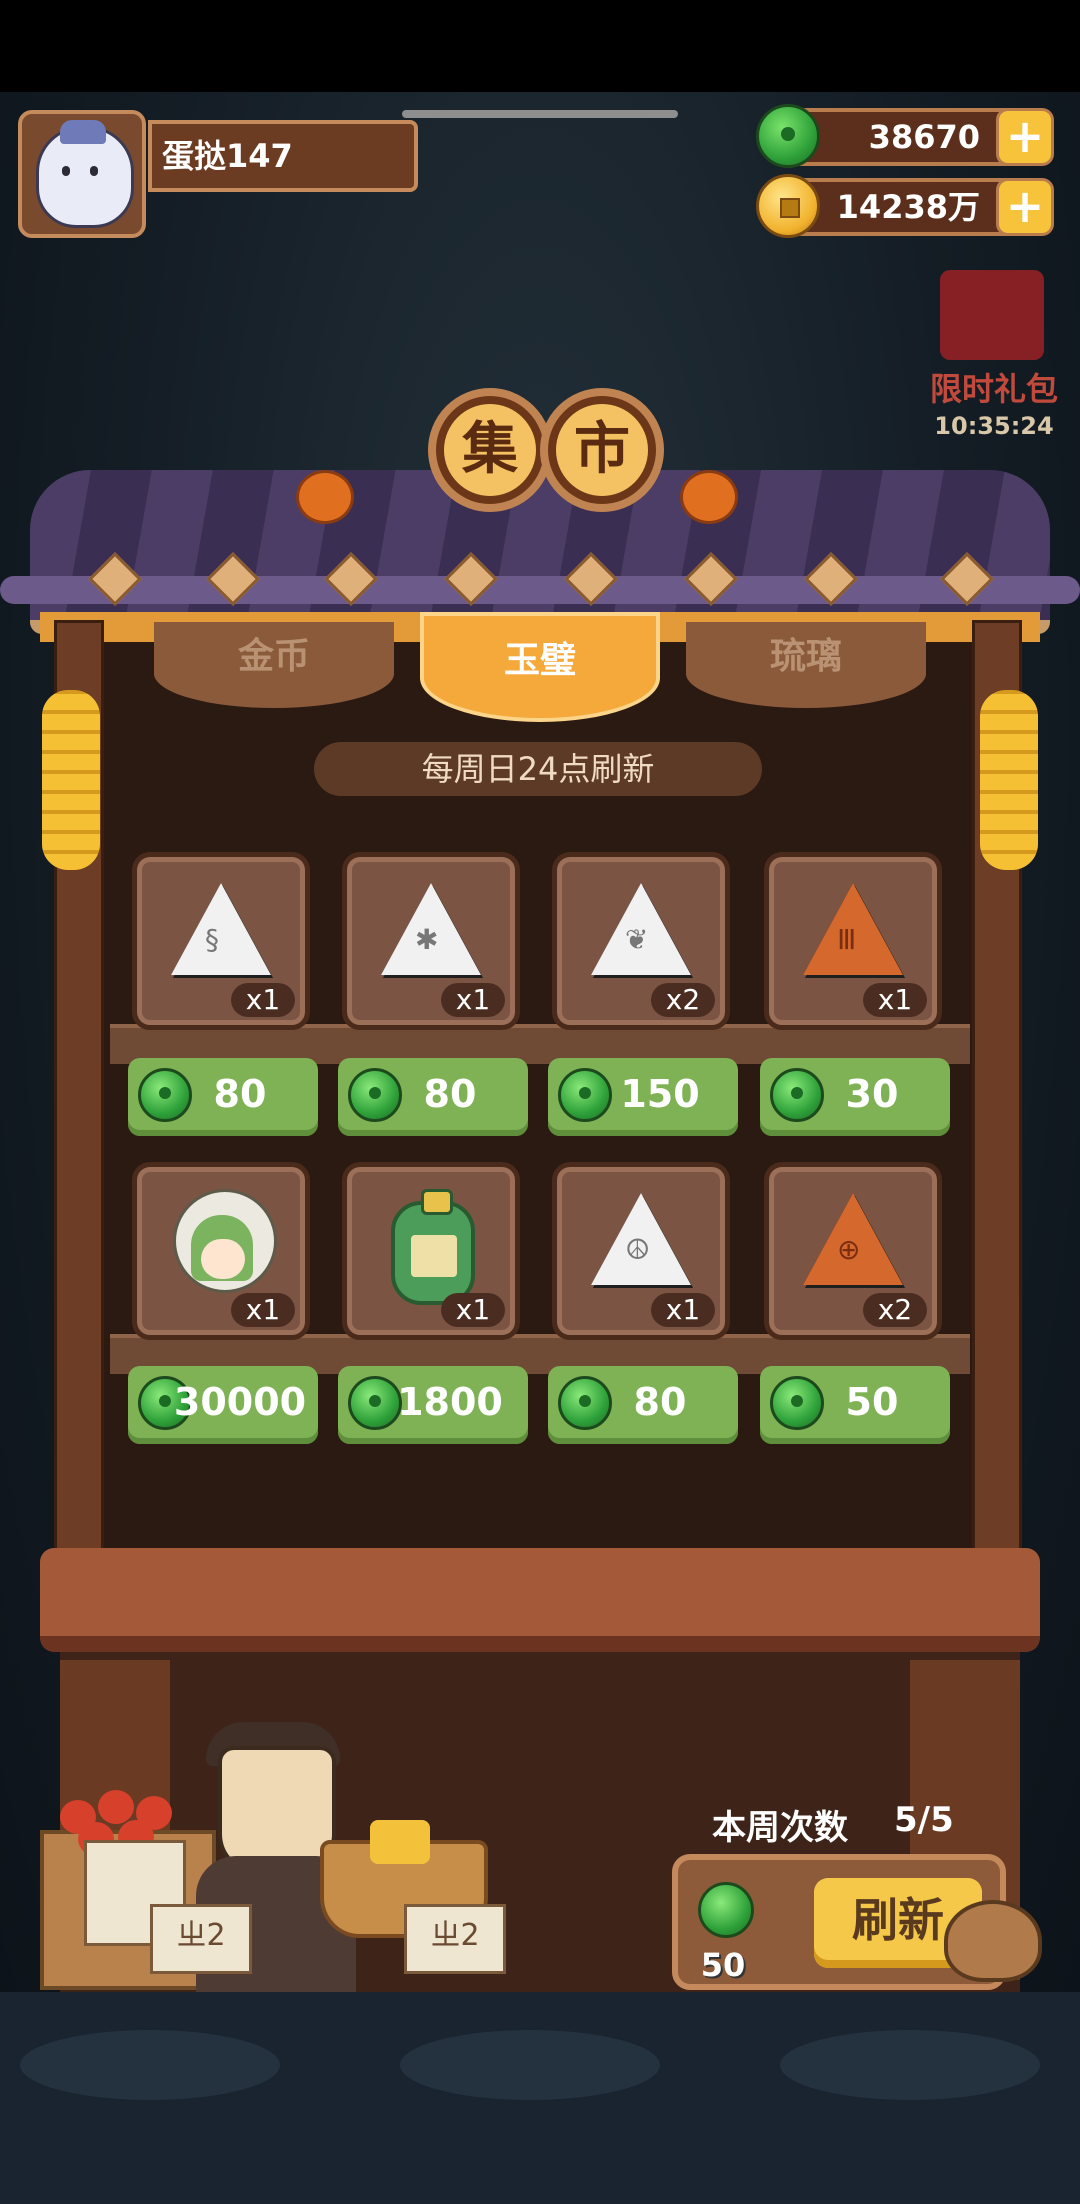 Image resolution: width=1080 pixels, height=2204 pixels. I want to click on item-slot: Ⅲ x1, so click(853, 941).